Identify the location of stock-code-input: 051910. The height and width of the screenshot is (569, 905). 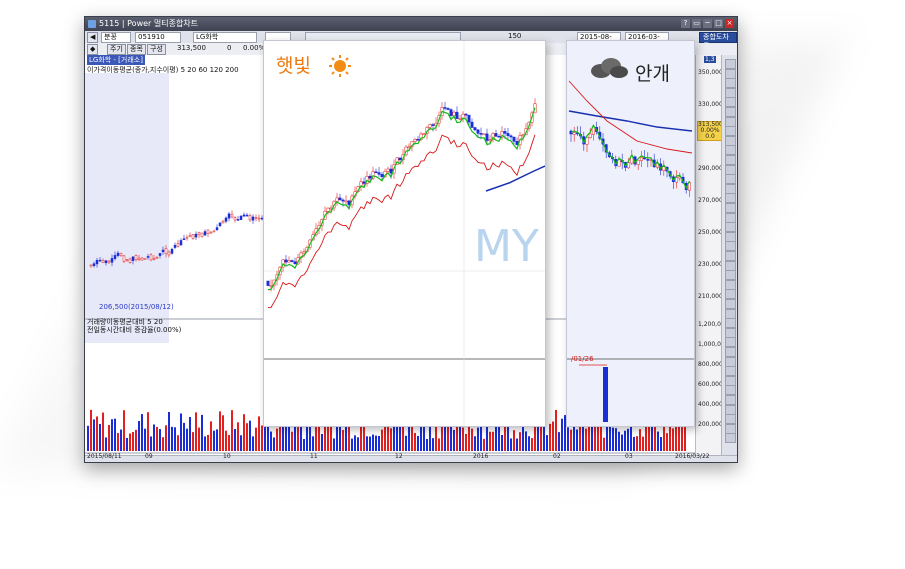
(158, 37).